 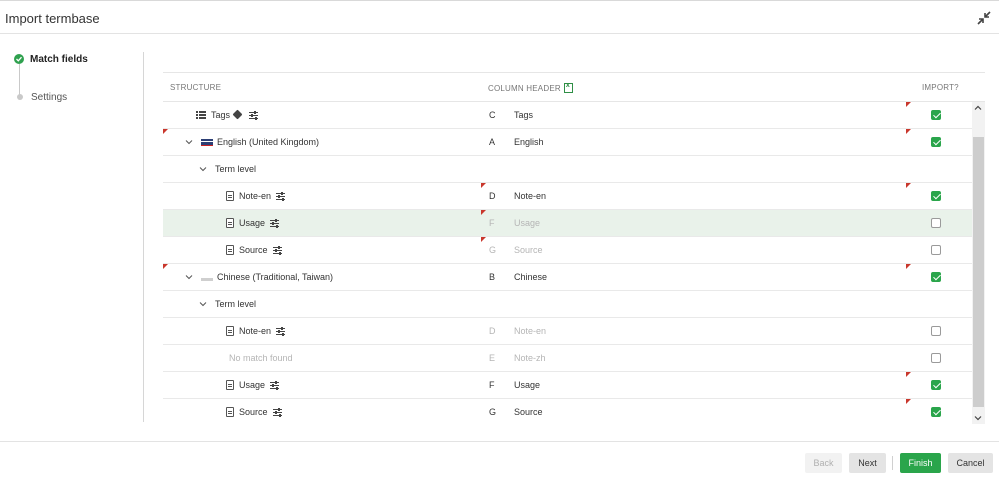 I want to click on structure-cell: Chinese (Traditional, Taiwan), so click(x=259, y=277).